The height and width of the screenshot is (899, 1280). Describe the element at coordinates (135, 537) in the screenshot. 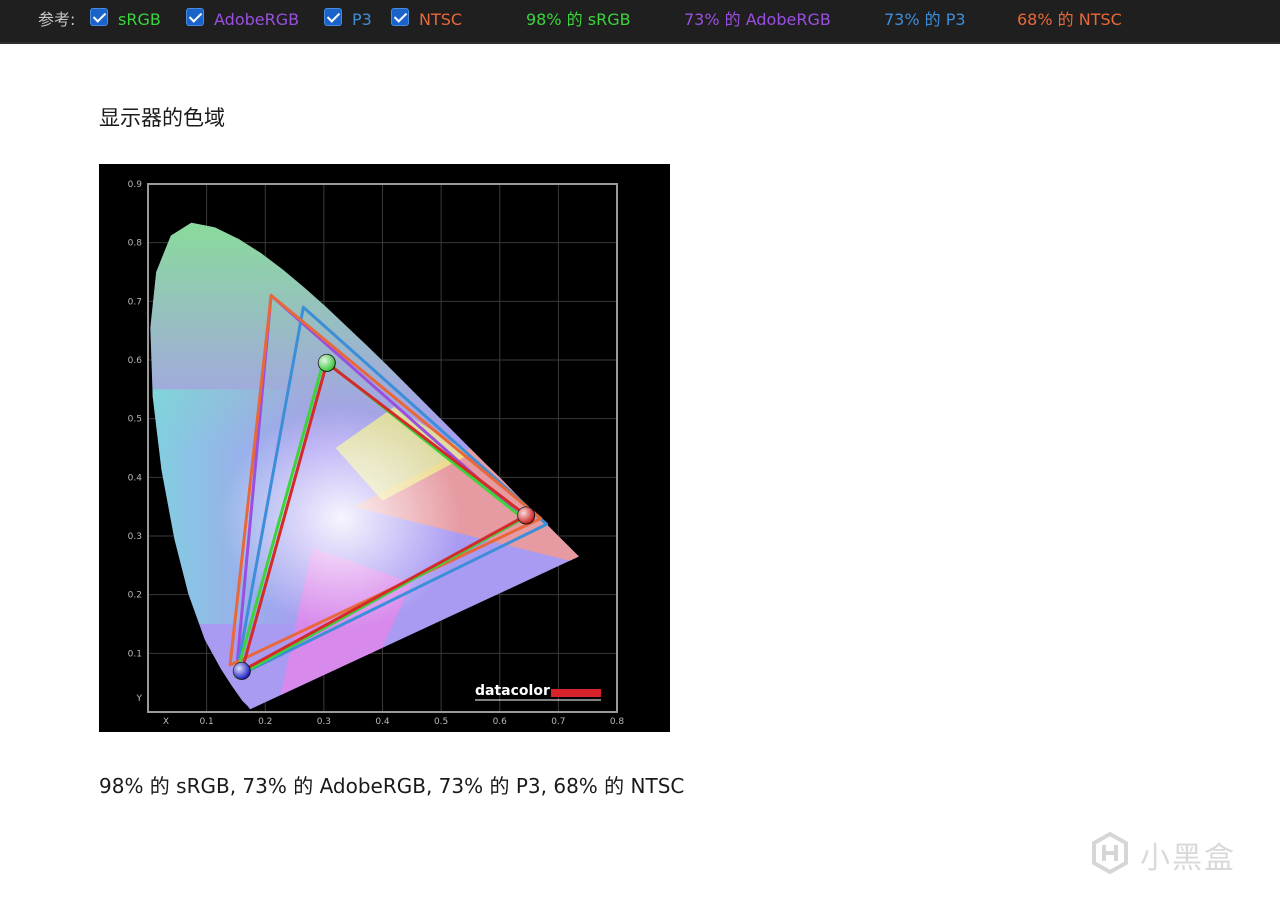

I see `y-tick-label: 0.3` at that location.